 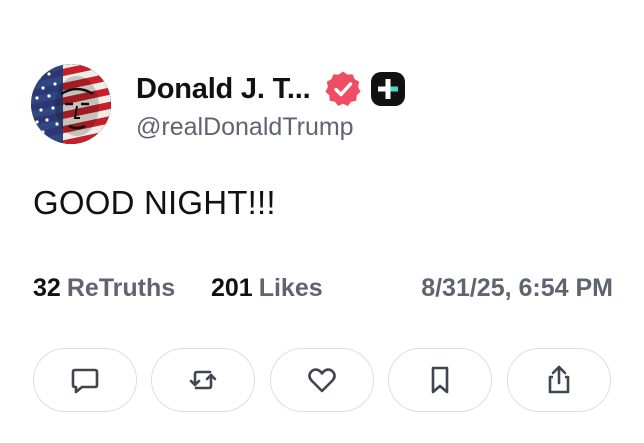 I want to click on retruths-count: 32, so click(x=47, y=288).